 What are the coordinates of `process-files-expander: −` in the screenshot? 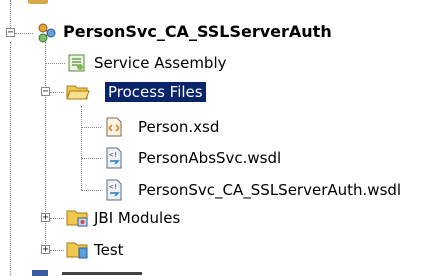 It's located at (45, 92).